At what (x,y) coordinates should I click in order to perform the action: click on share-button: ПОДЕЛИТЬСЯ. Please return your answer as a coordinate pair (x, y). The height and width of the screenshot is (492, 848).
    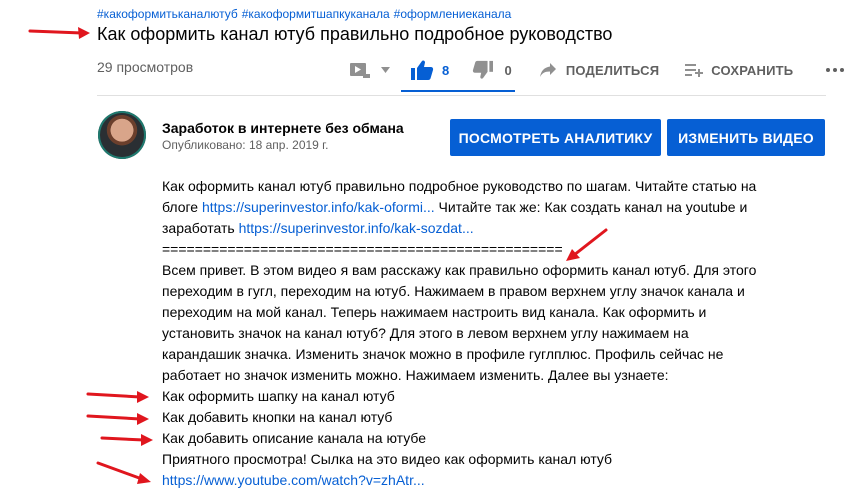
    Looking at the image, I should click on (599, 70).